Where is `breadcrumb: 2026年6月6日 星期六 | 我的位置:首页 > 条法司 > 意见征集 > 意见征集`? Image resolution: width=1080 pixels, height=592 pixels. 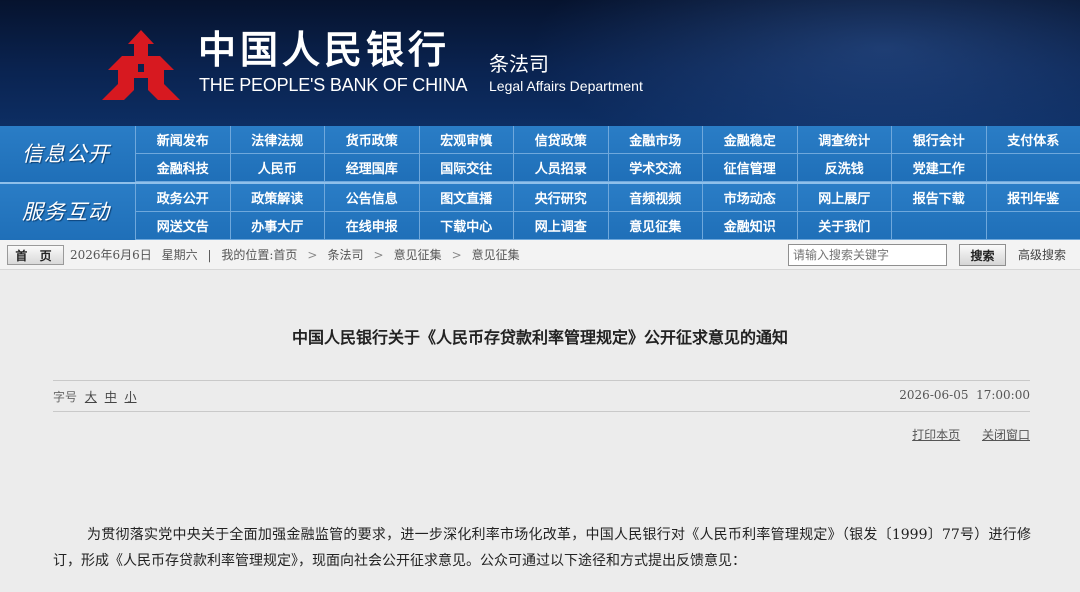
breadcrumb: 2026年6月6日 星期六 | 我的位置:首页 > 条法司 > 意见征集 > 意见征集 is located at coordinates (295, 255).